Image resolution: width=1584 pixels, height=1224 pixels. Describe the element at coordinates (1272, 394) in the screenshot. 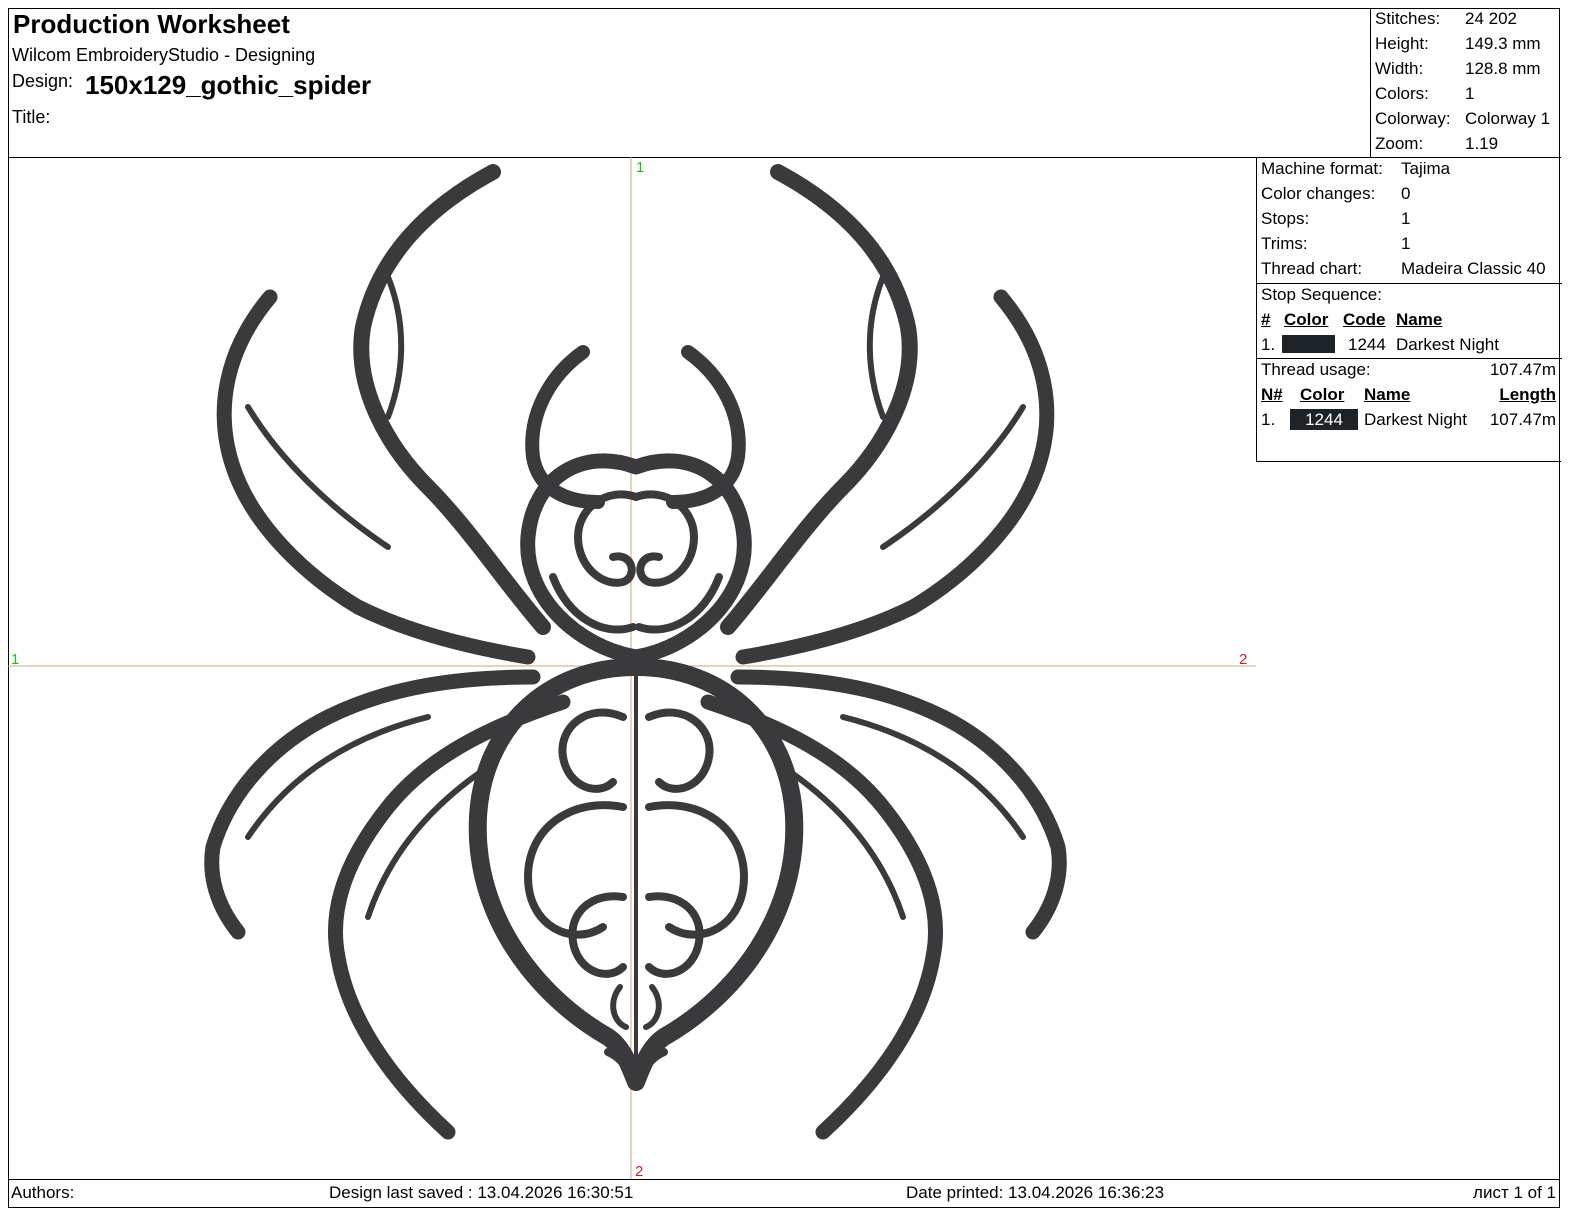

I see `thread-header-num: N#` at that location.